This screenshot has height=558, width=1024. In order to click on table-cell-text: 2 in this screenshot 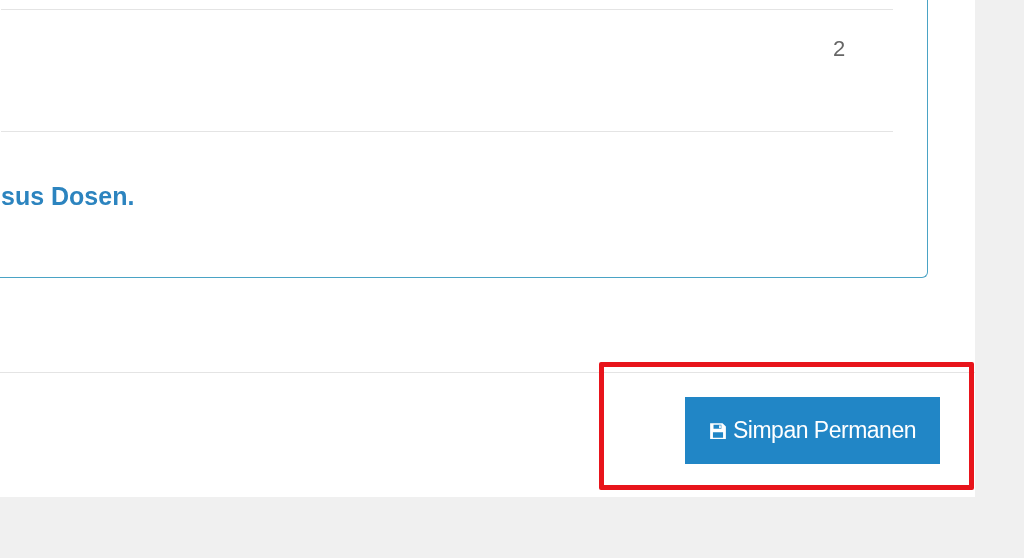, I will do `click(840, 49)`.